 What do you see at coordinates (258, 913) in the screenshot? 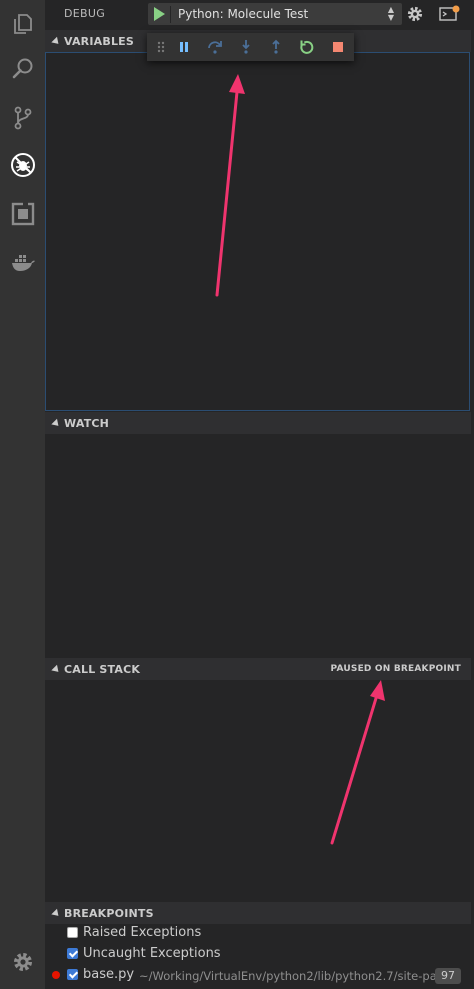
I see `breakpoints-section-header: BREAKPOINTS` at bounding box center [258, 913].